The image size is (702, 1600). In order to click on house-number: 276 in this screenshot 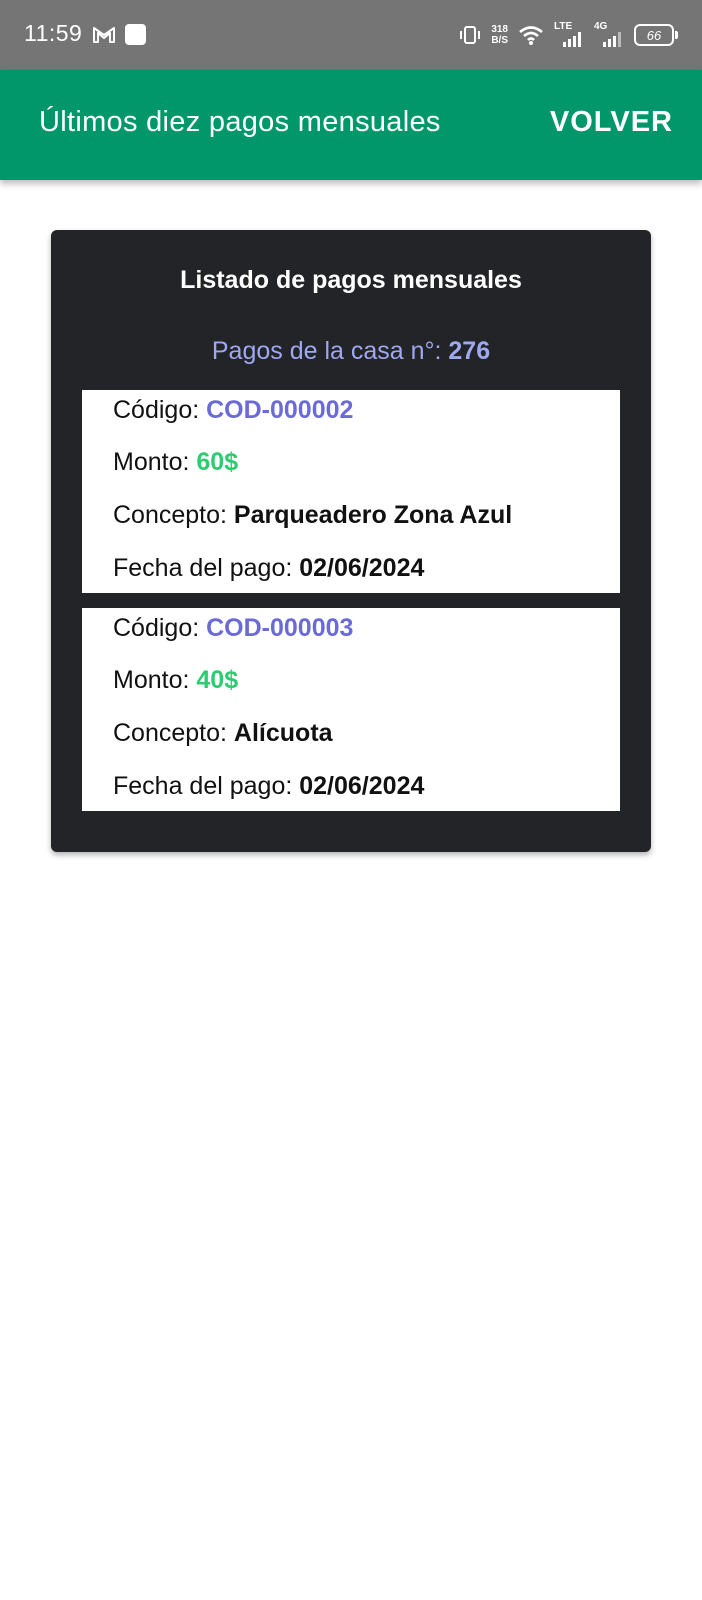, I will do `click(469, 351)`.